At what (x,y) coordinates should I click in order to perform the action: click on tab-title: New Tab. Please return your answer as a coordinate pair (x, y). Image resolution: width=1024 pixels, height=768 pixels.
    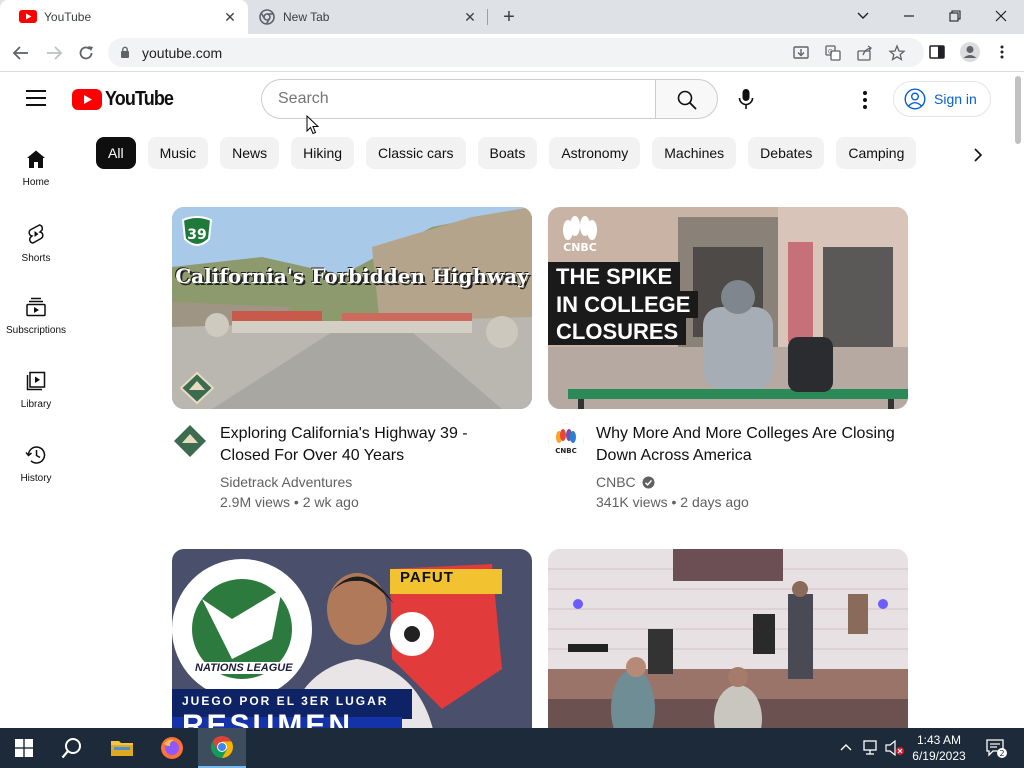
    Looking at the image, I should click on (306, 17).